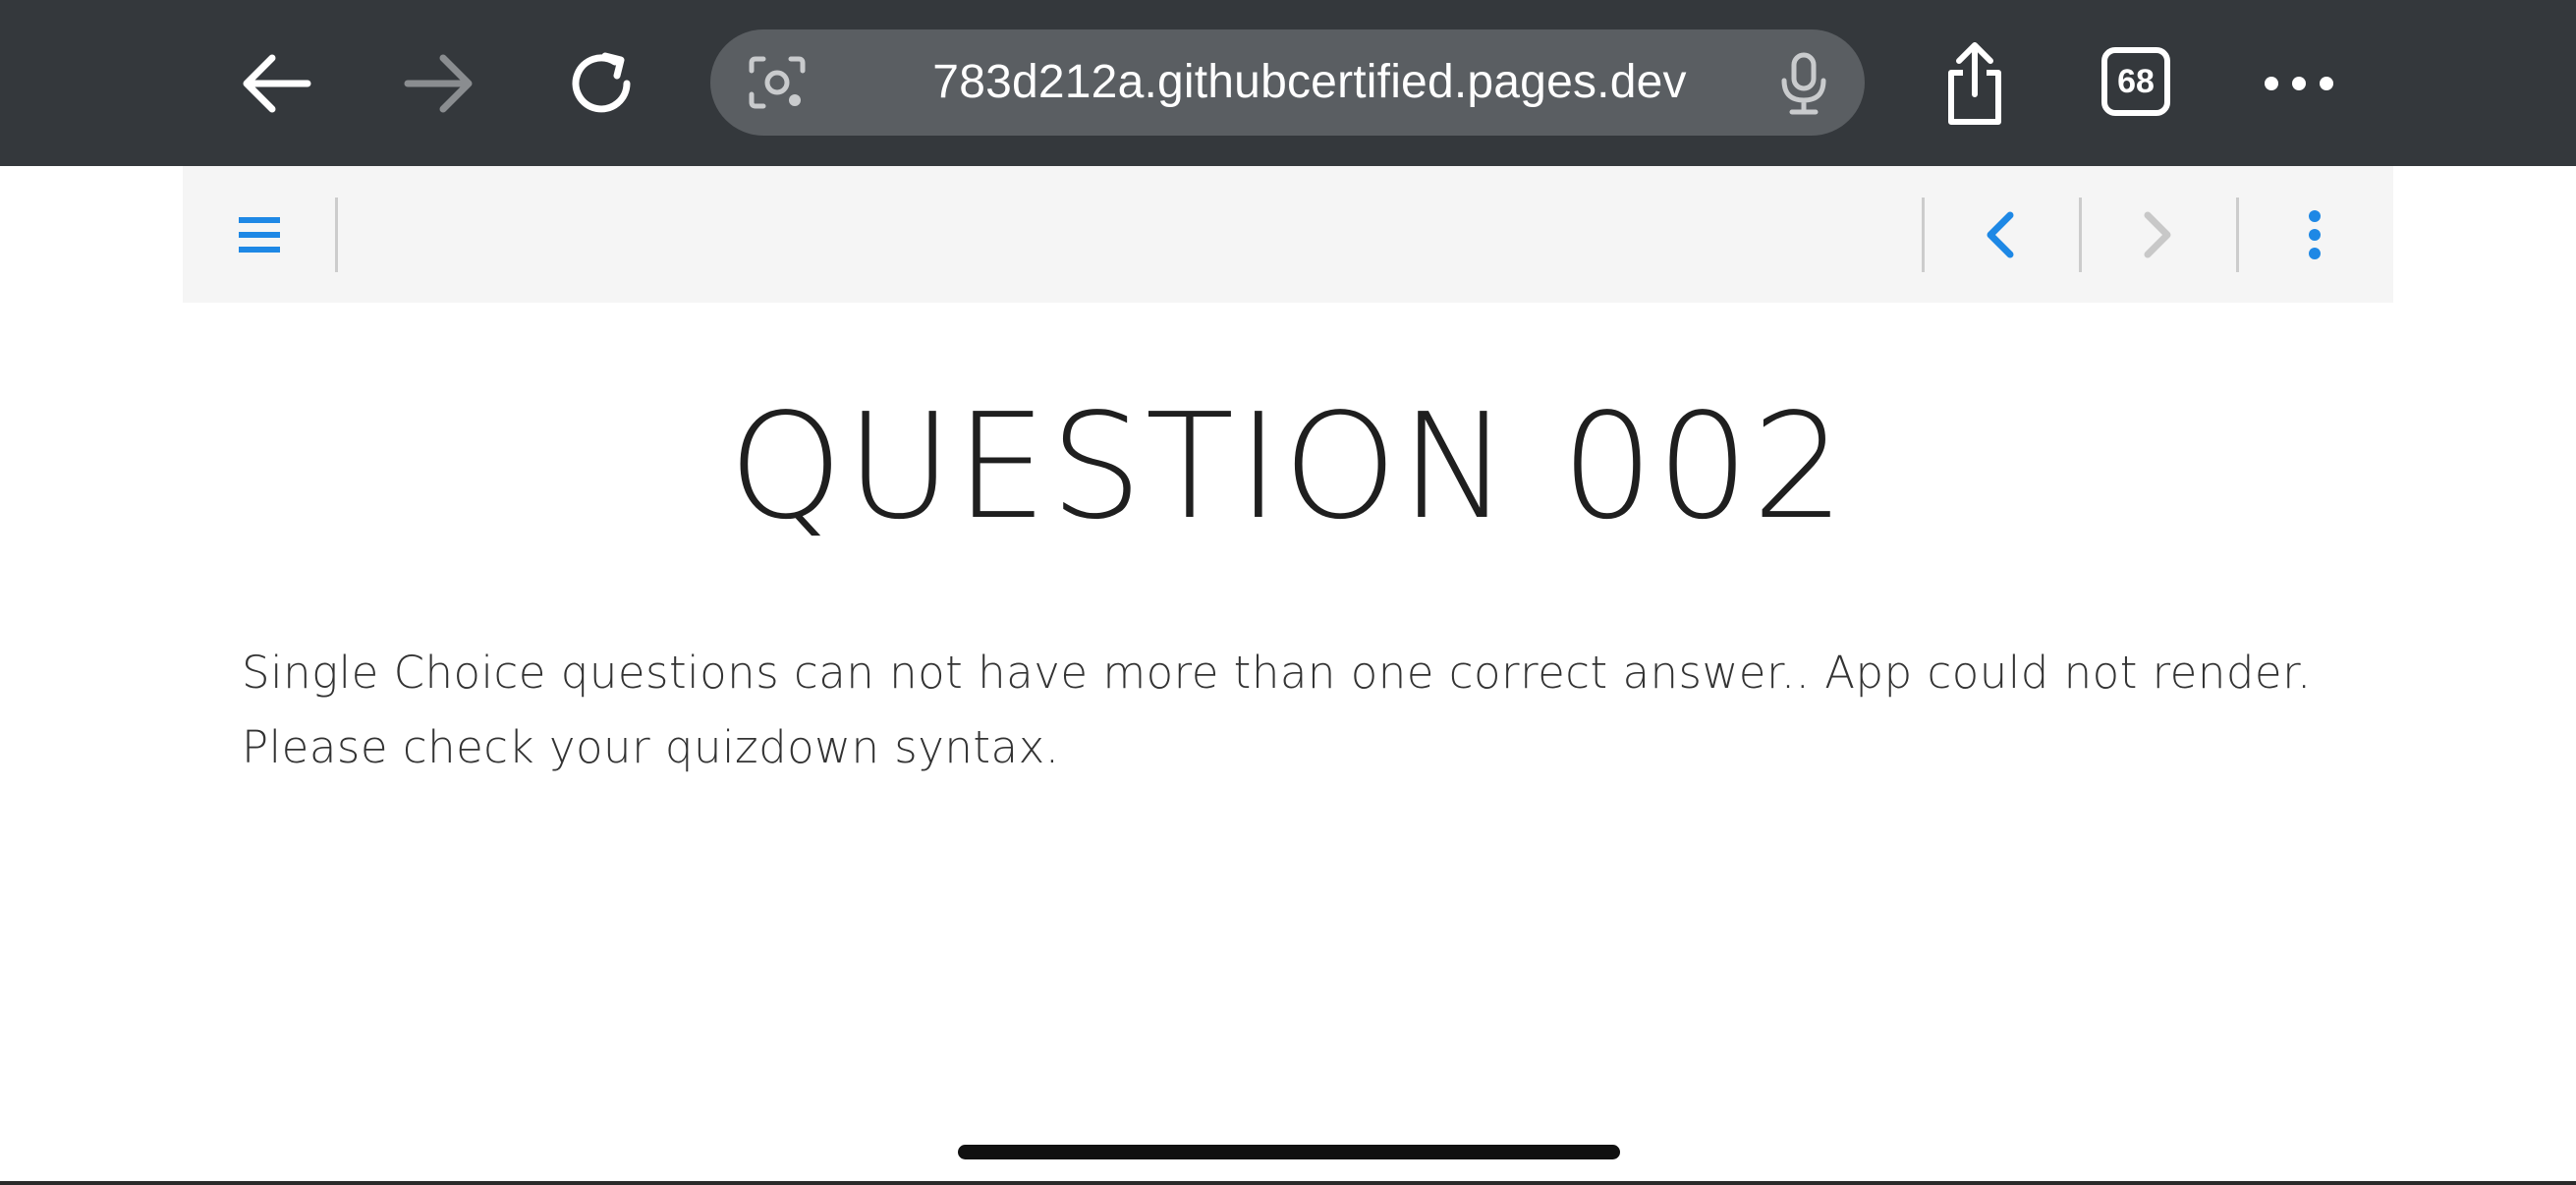 The height and width of the screenshot is (1185, 2576). I want to click on toolbar-more-button, so click(2315, 235).